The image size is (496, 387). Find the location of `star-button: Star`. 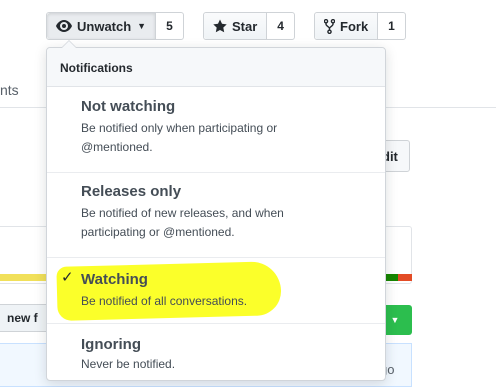

star-button: Star is located at coordinates (236, 26).